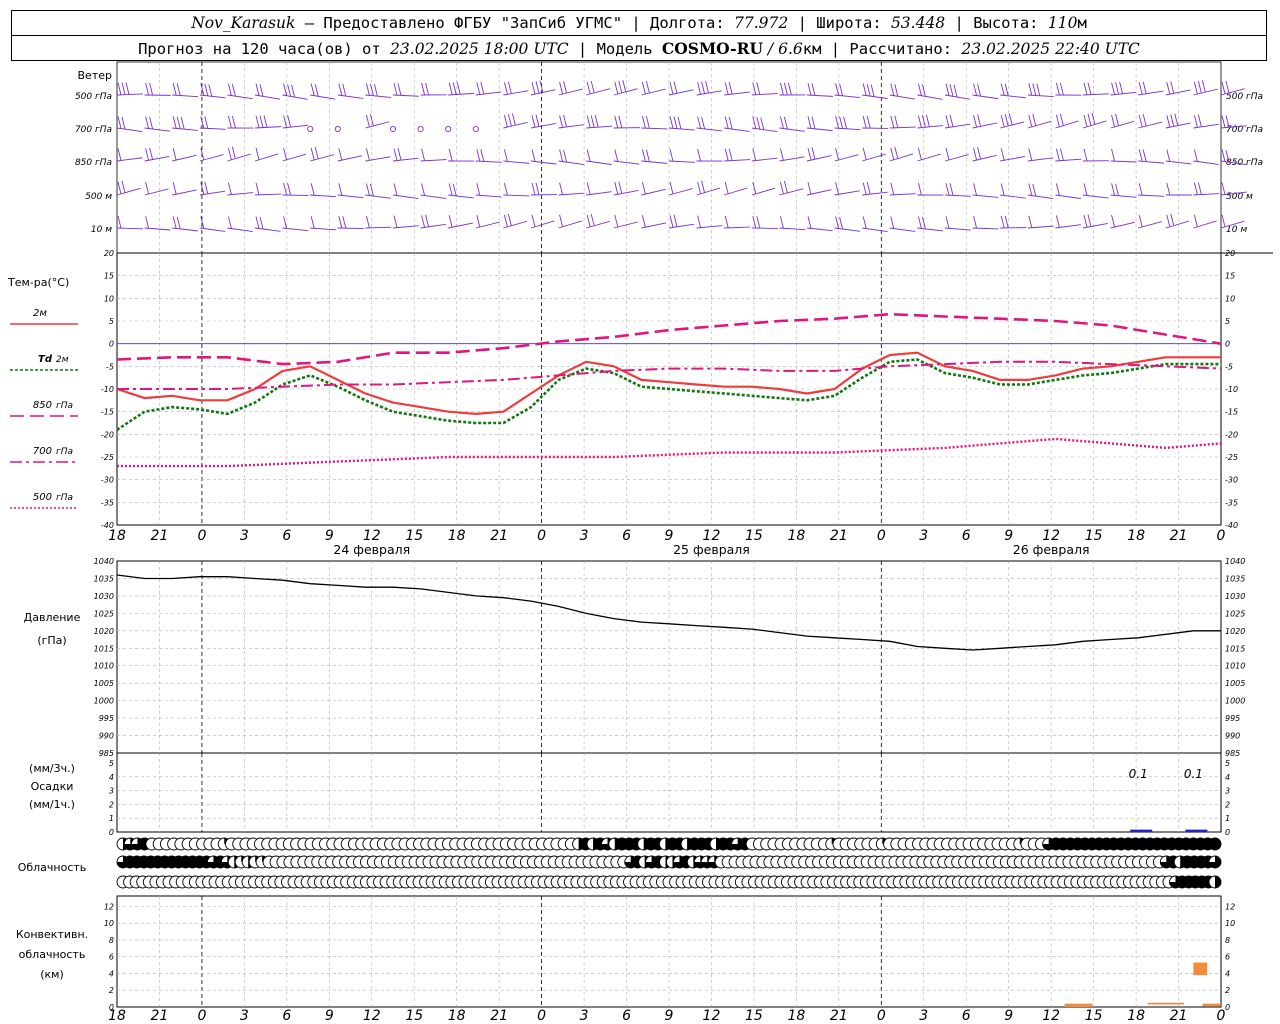  Describe the element at coordinates (1227, 777) in the screenshot. I see `prec-ytick-right: 4` at that location.